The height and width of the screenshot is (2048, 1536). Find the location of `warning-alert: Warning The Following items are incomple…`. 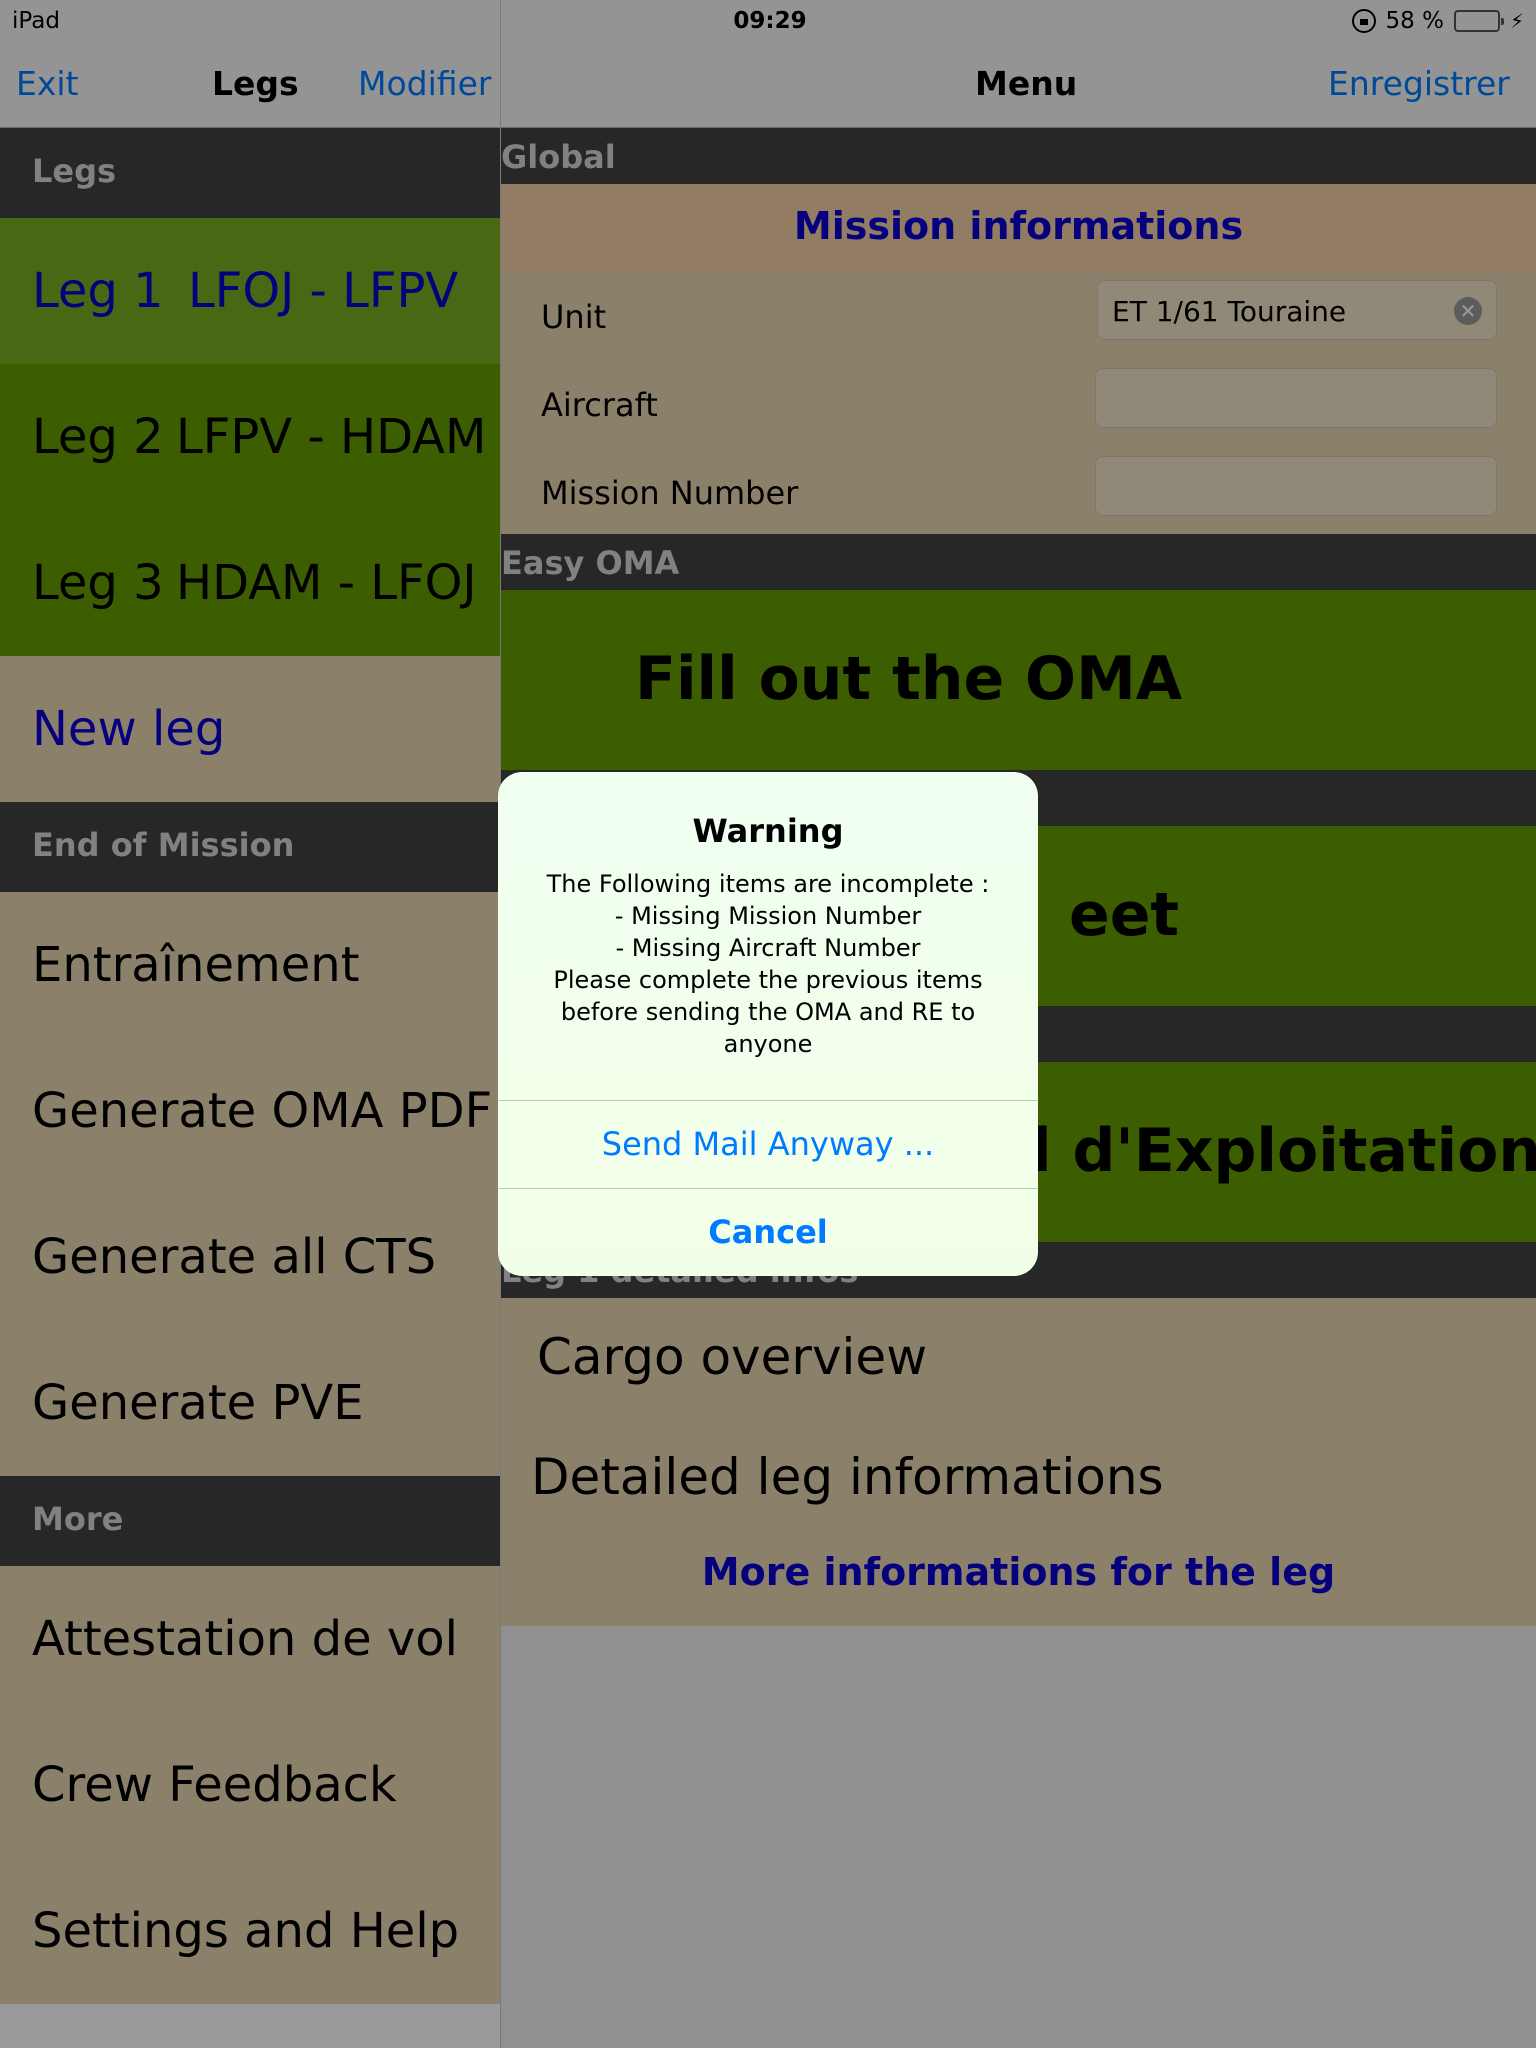

warning-alert: Warning The Following items are incomple… is located at coordinates (768, 1024).